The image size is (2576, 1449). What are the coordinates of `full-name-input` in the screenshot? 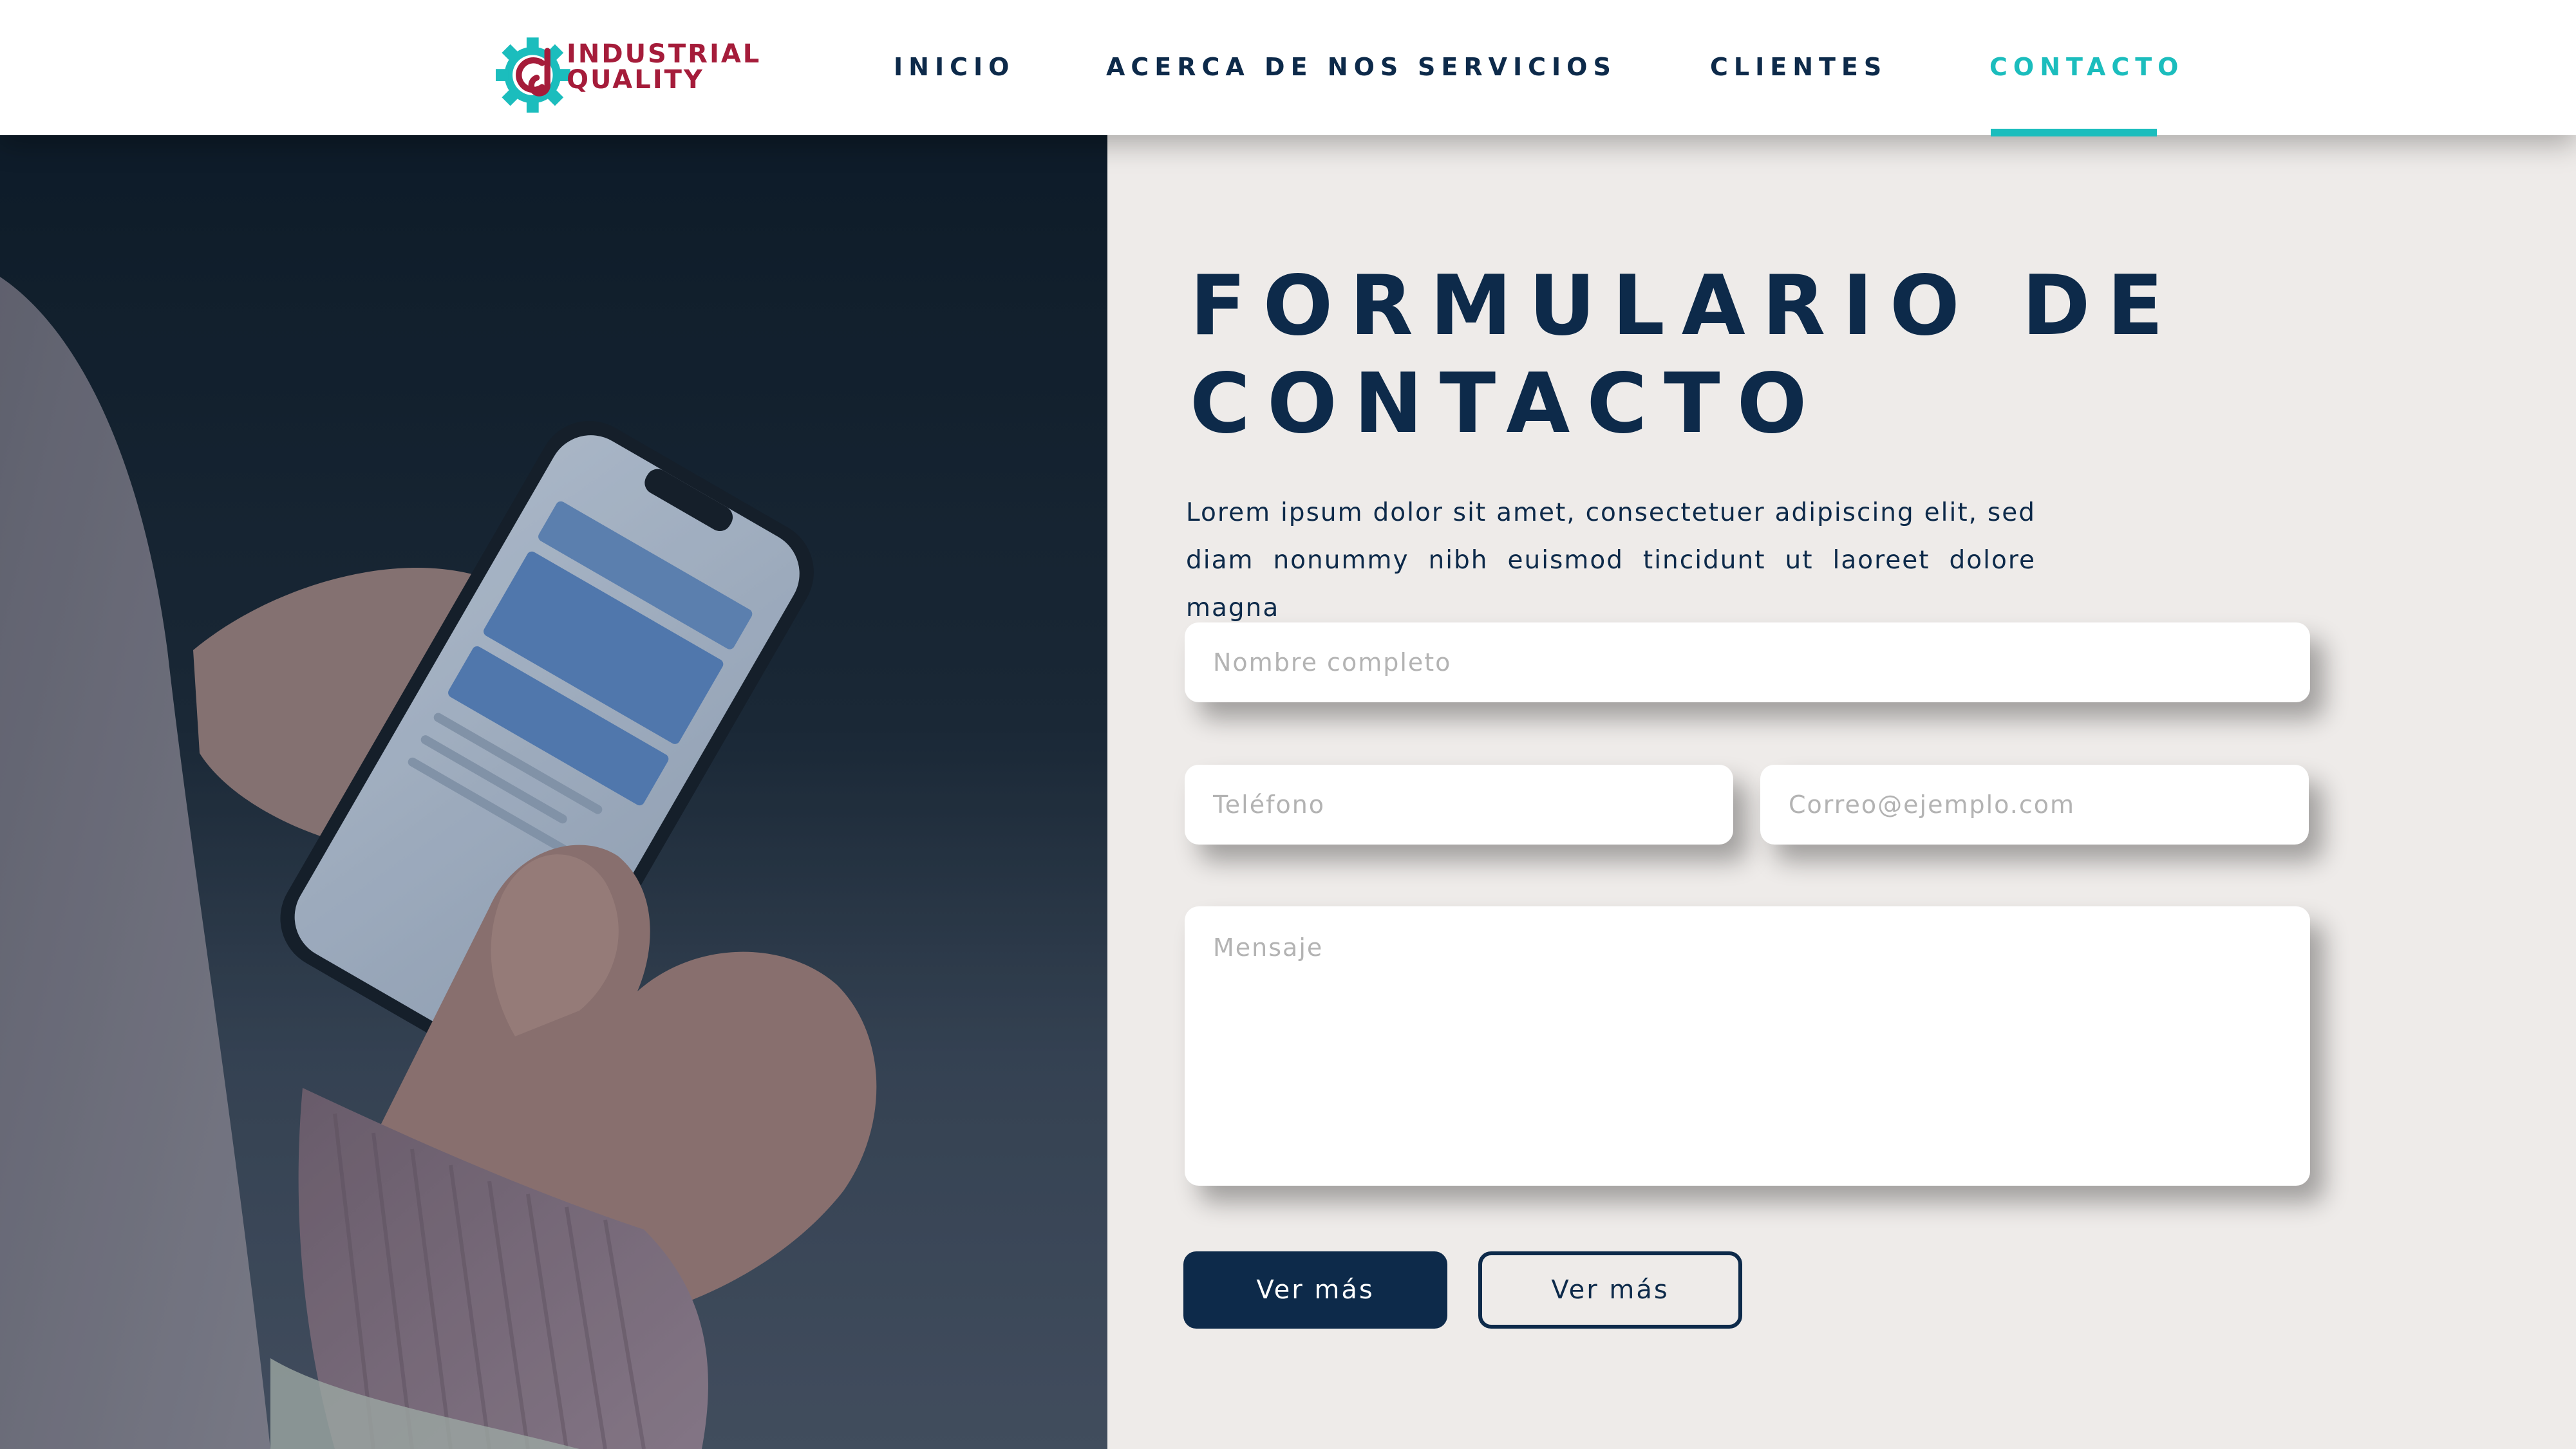 It's located at (1747, 662).